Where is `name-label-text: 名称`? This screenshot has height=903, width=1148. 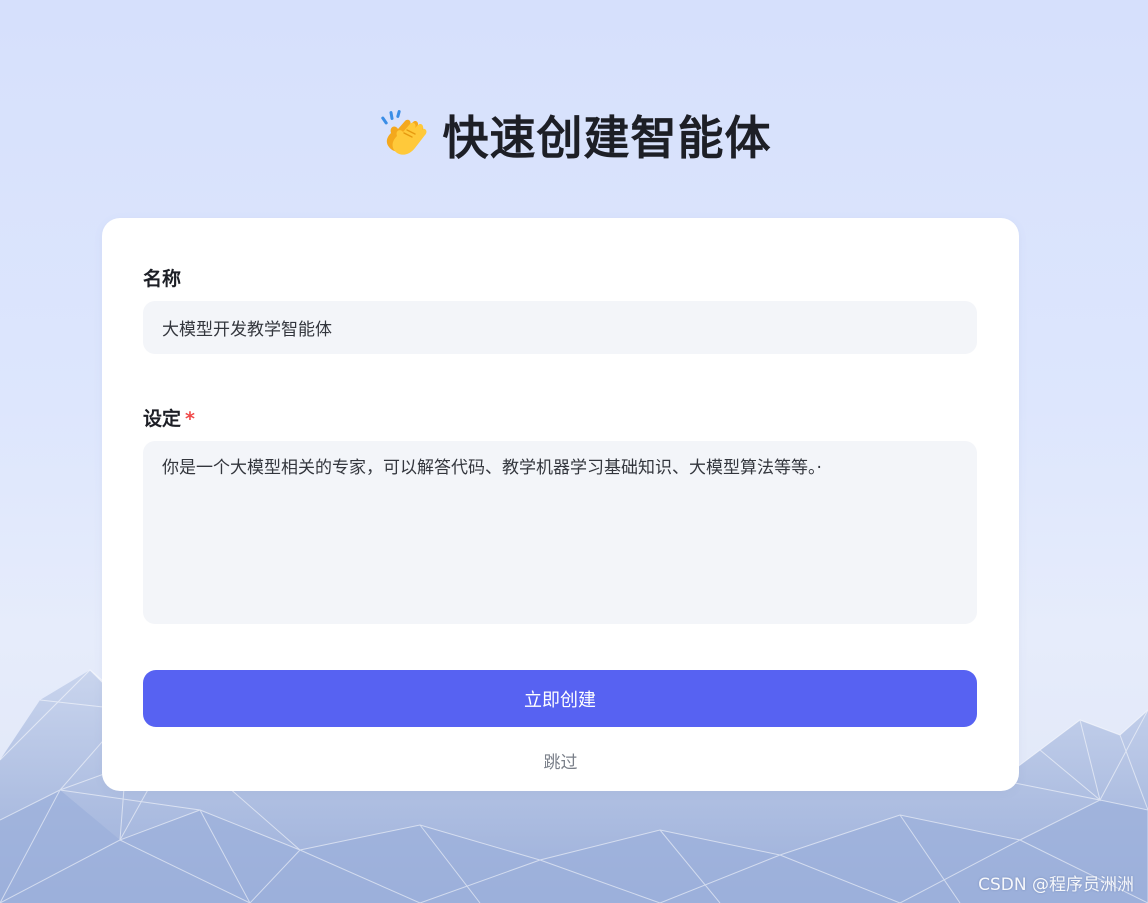 name-label-text: 名称 is located at coordinates (162, 279).